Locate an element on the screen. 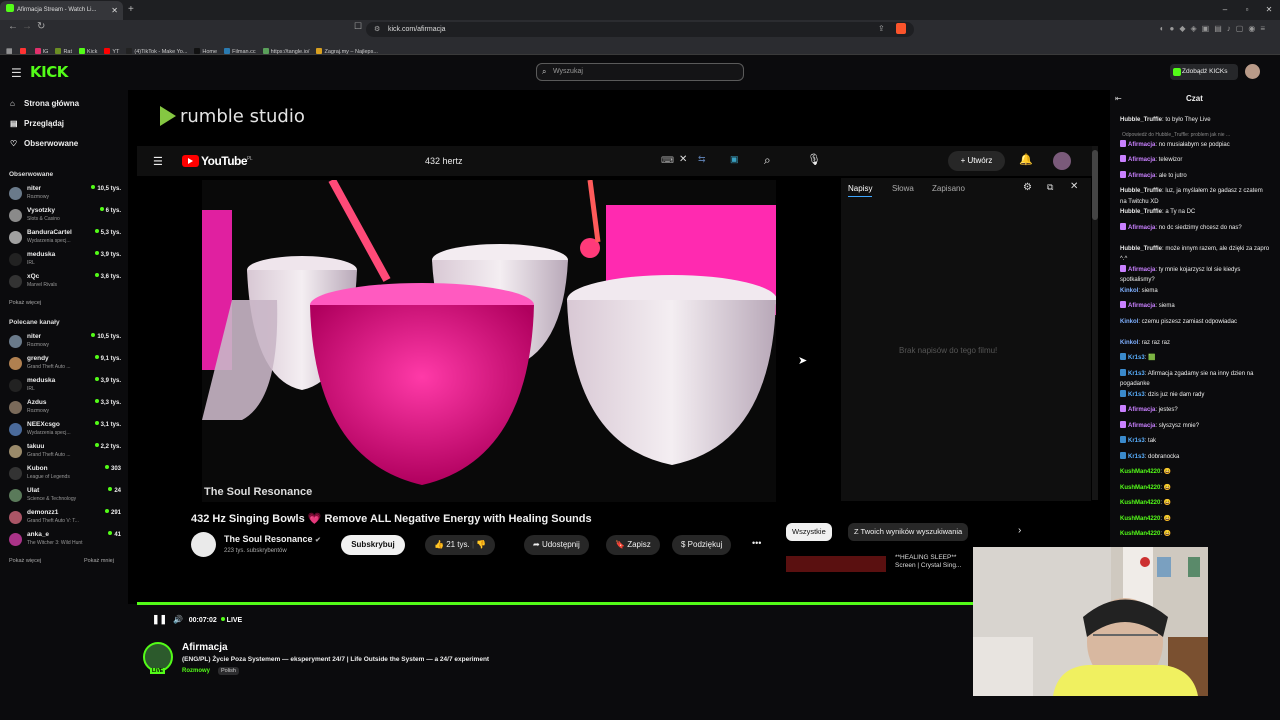 The height and width of the screenshot is (720, 1280). related-thumbnail is located at coordinates (836, 564).